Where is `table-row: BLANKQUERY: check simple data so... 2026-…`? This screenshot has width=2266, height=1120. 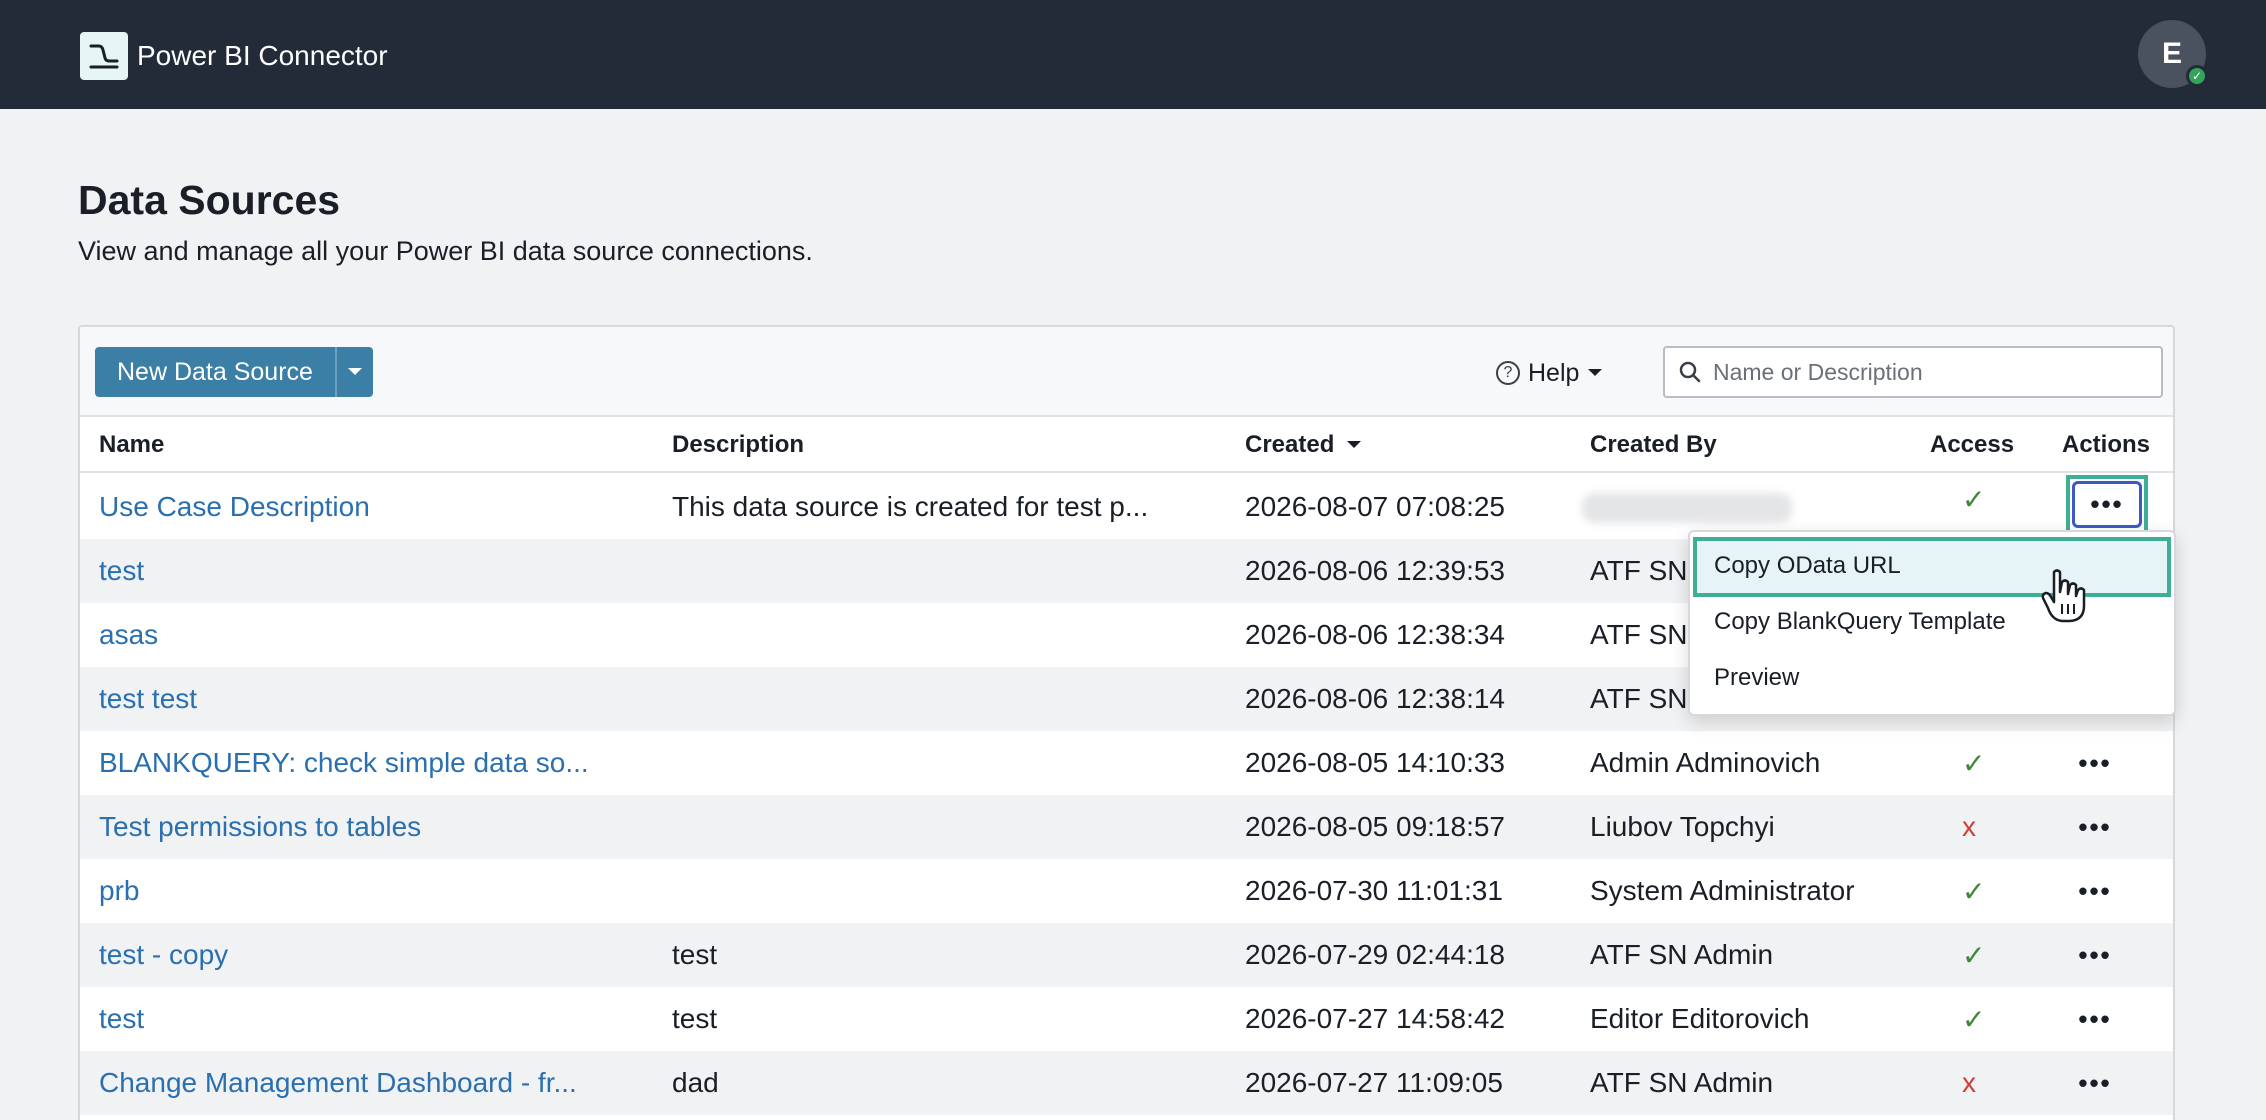
table-row: BLANKQUERY: check simple data so... 2026-… is located at coordinates (1126, 763).